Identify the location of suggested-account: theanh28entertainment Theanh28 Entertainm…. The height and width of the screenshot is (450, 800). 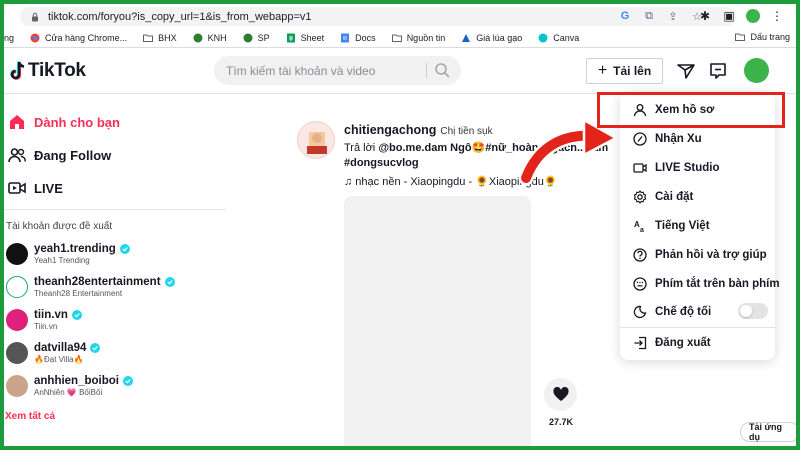
(90, 287).